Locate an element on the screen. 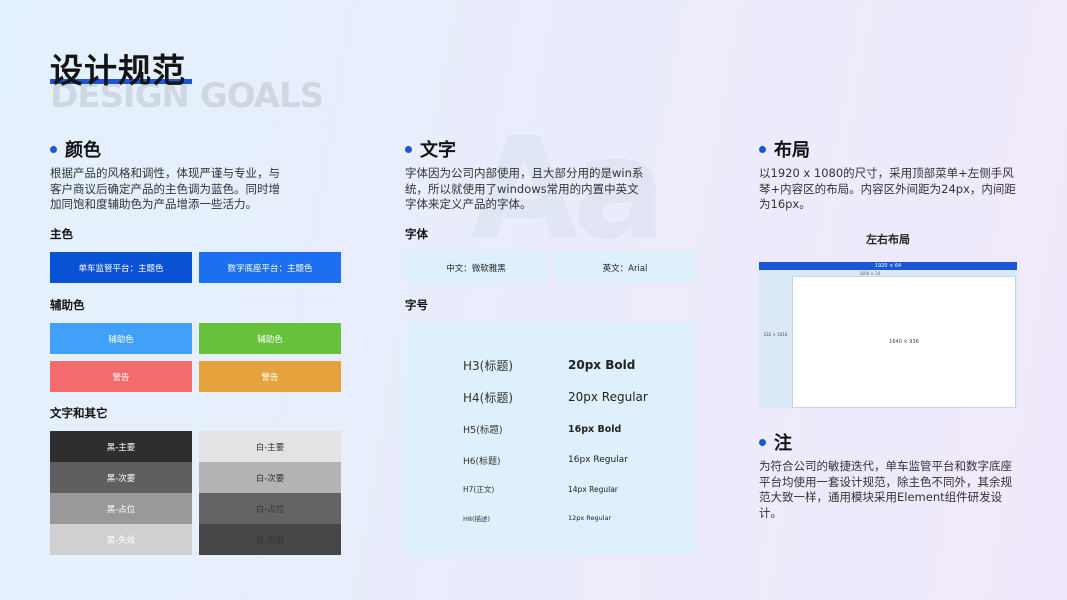 This screenshot has width=1067, height=600. type-value: 16px Bold is located at coordinates (595, 429).